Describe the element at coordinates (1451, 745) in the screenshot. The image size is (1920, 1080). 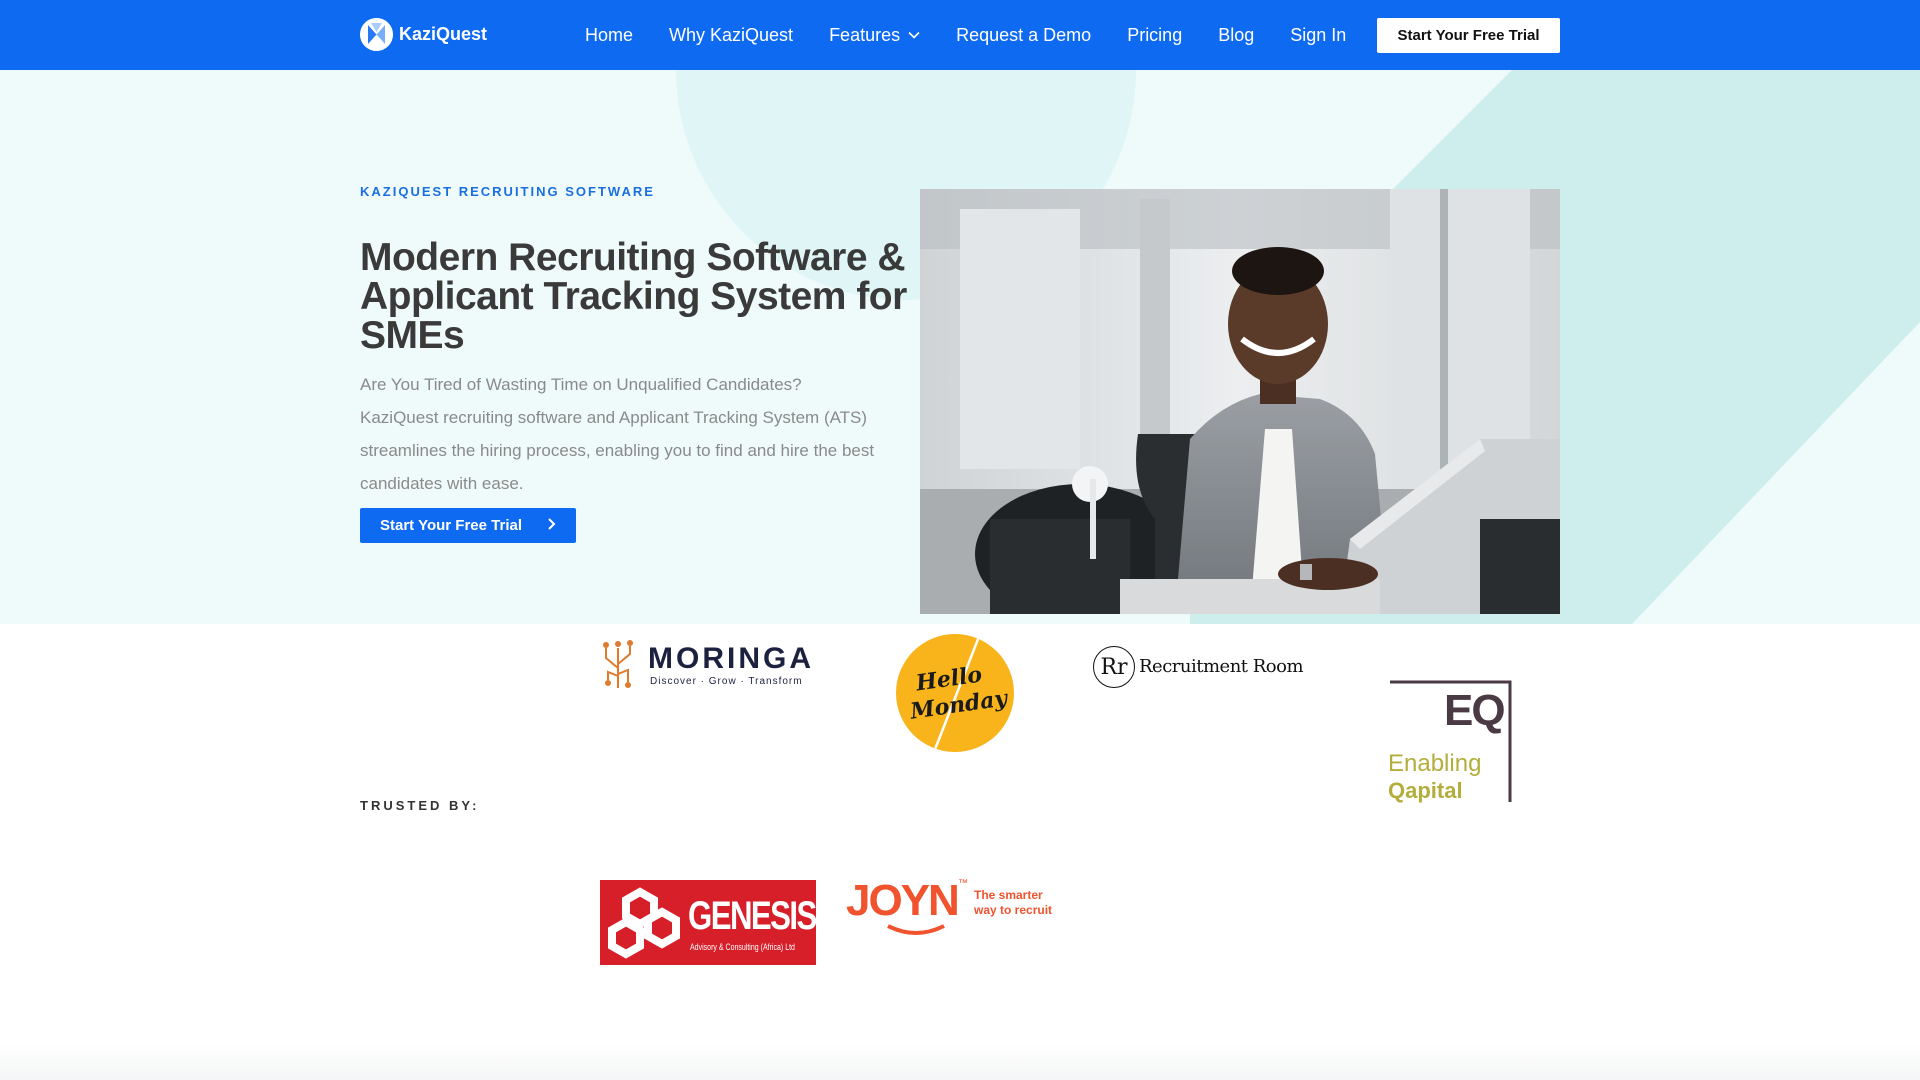
I see `enabling-qapital-logo: EQ Enabling Qapital` at that location.